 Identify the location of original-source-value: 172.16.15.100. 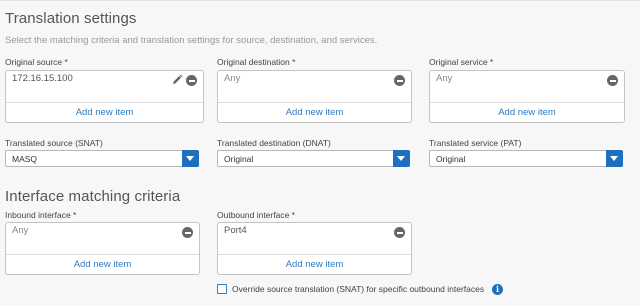
(42, 78).